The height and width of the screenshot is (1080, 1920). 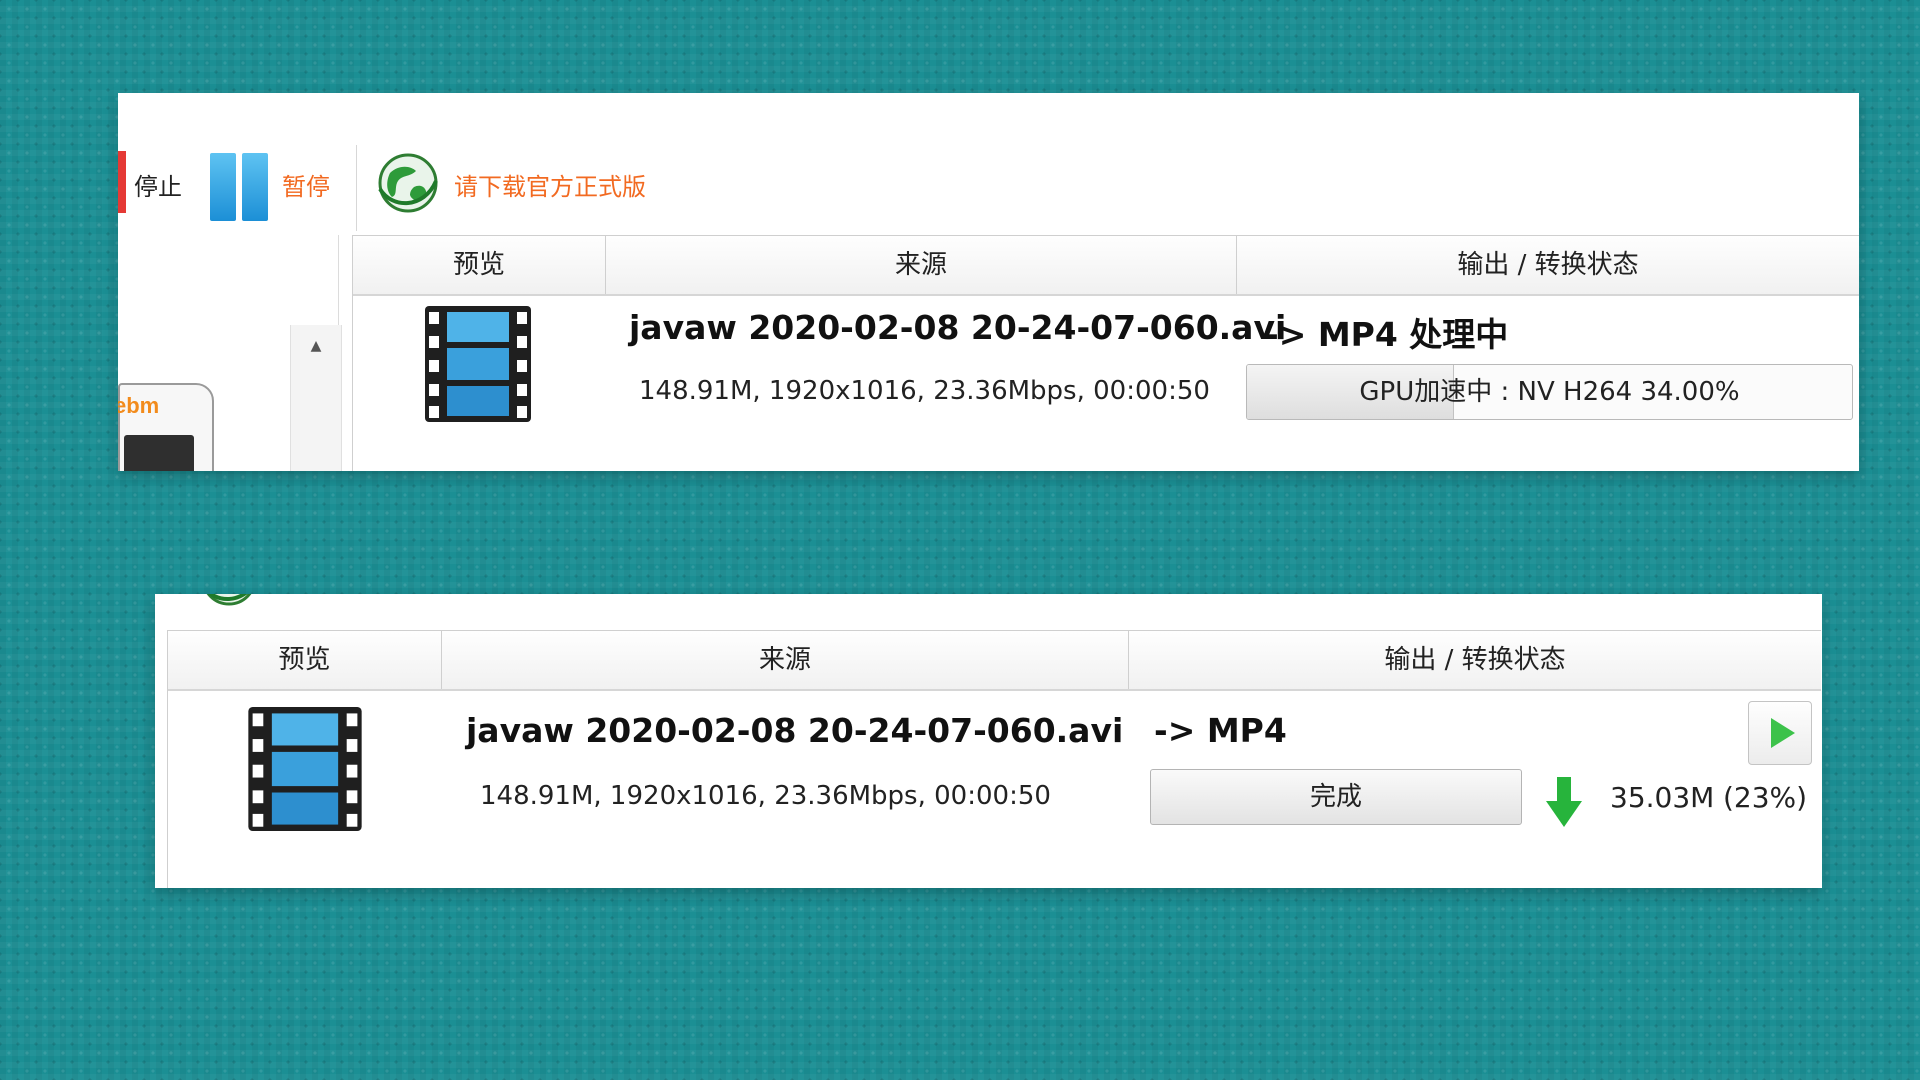 What do you see at coordinates (240, 187) in the screenshot?
I see `pause-icon` at bounding box center [240, 187].